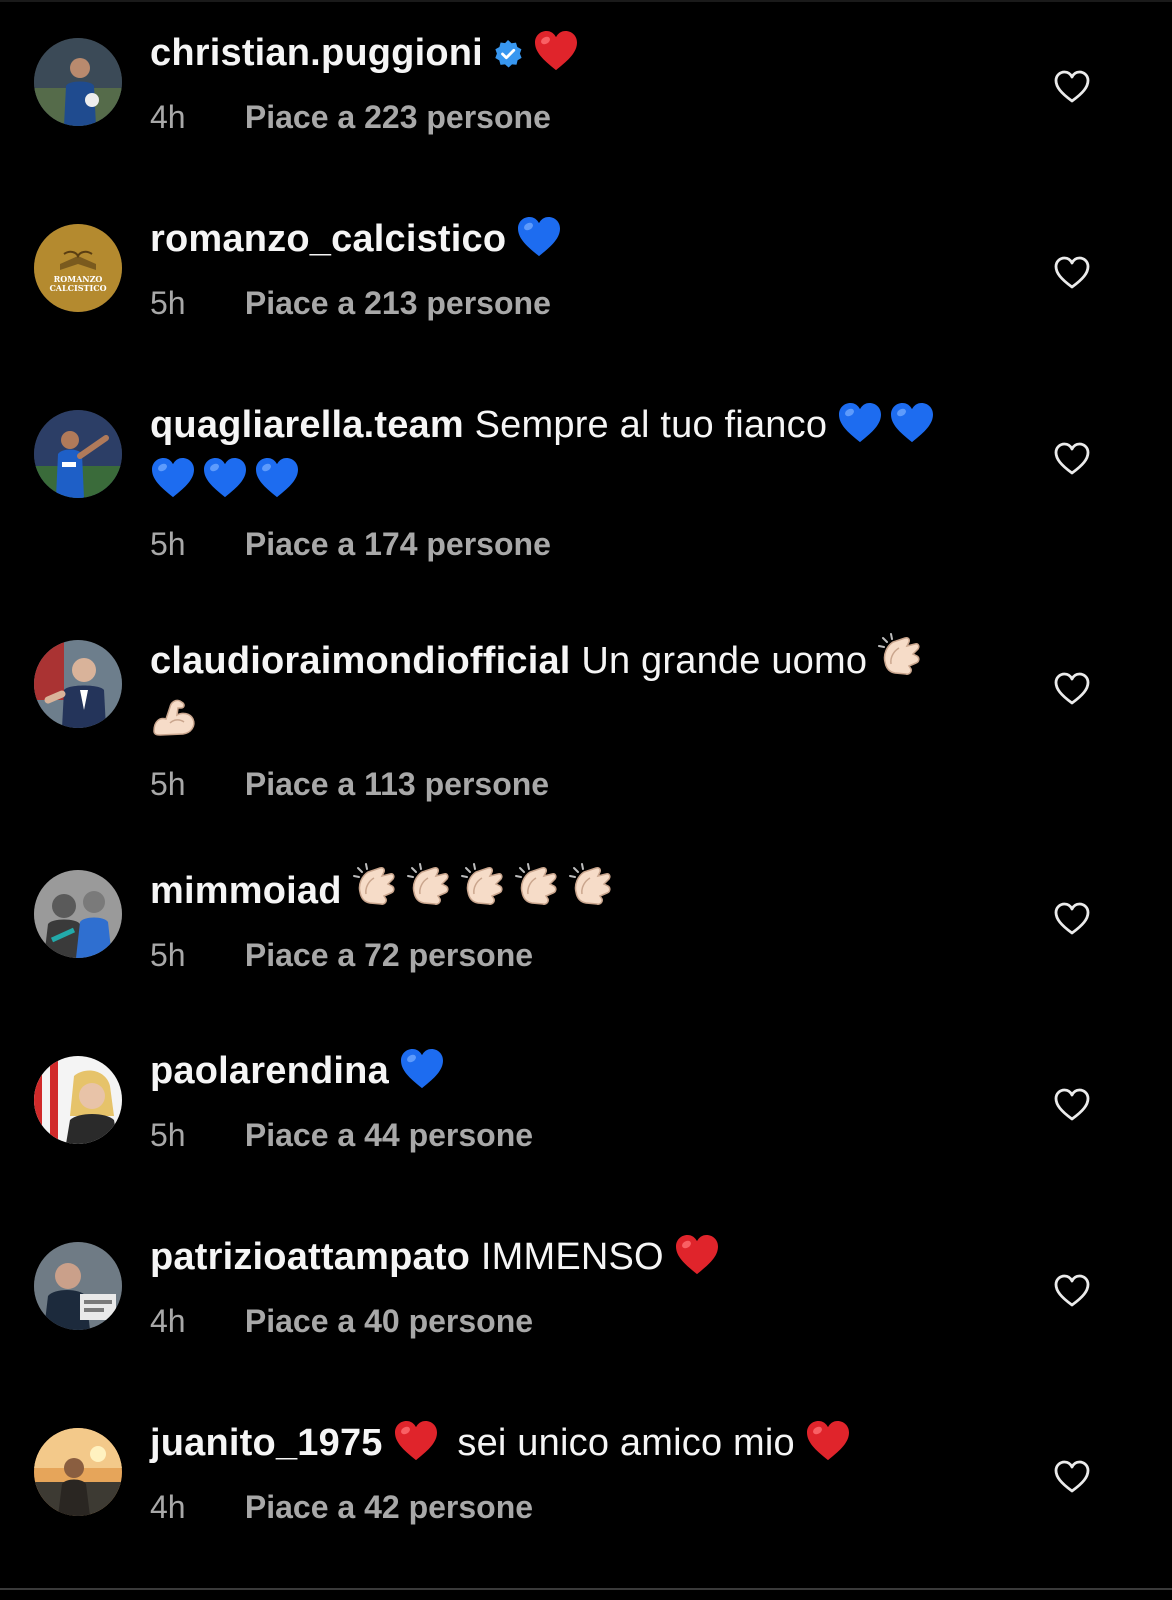 The width and height of the screenshot is (1172, 1600). Describe the element at coordinates (580, 544) in the screenshot. I see `comment-meta: 5h Piace a 174 persone` at that location.